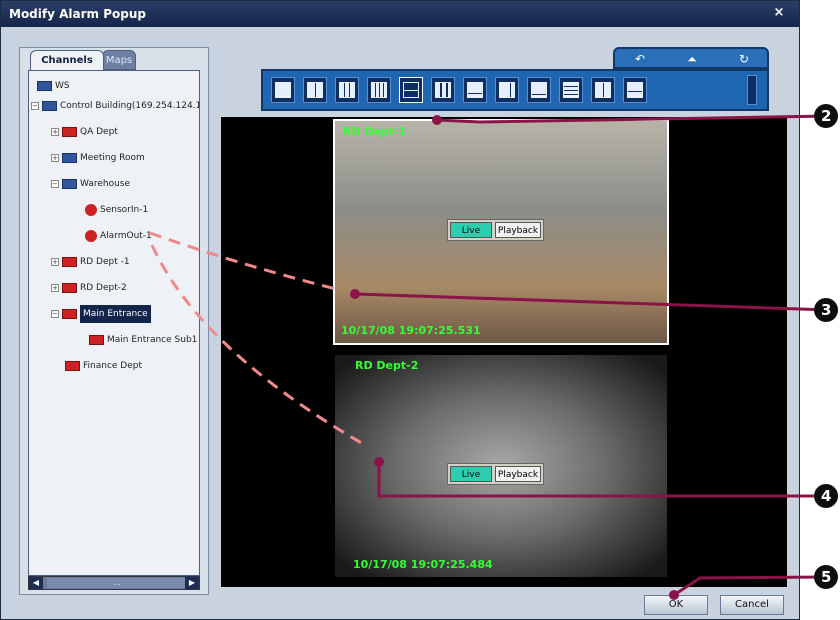 Image resolution: width=840 pixels, height=620 pixels. Describe the element at coordinates (826, 496) in the screenshot. I see `callout-number-4: 4` at that location.